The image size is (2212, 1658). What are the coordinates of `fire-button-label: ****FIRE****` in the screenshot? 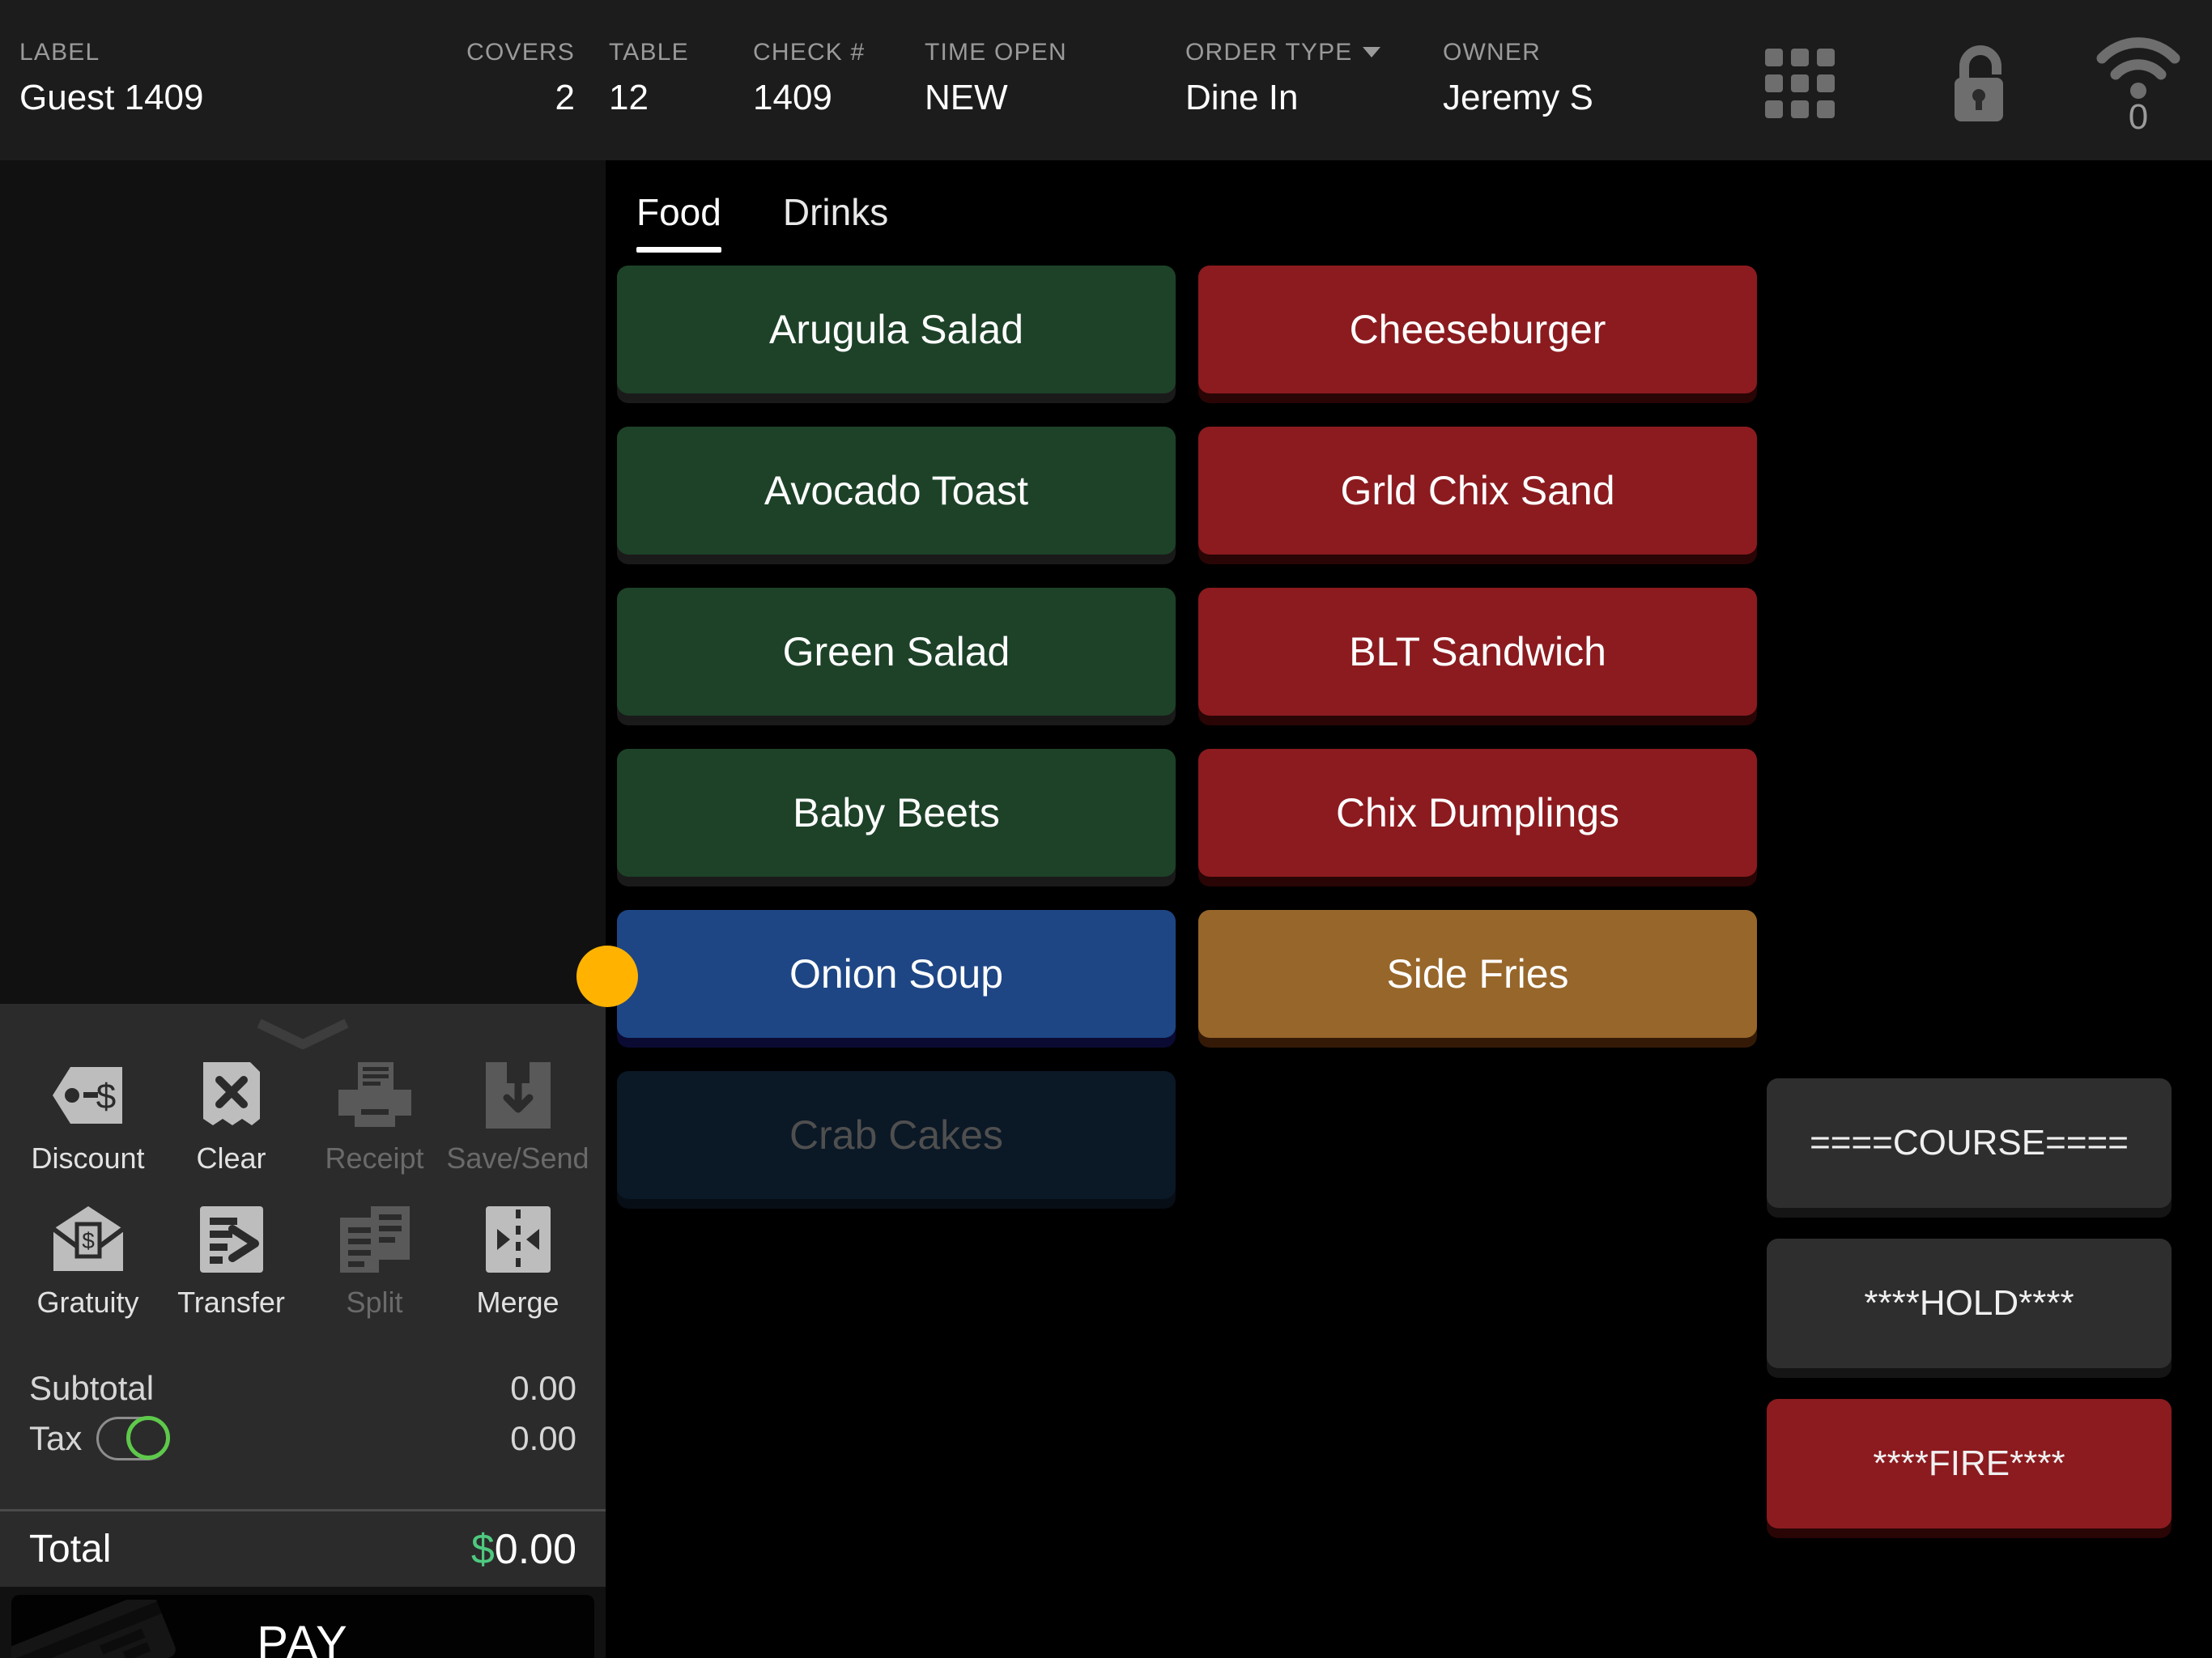 It's located at (1969, 1463).